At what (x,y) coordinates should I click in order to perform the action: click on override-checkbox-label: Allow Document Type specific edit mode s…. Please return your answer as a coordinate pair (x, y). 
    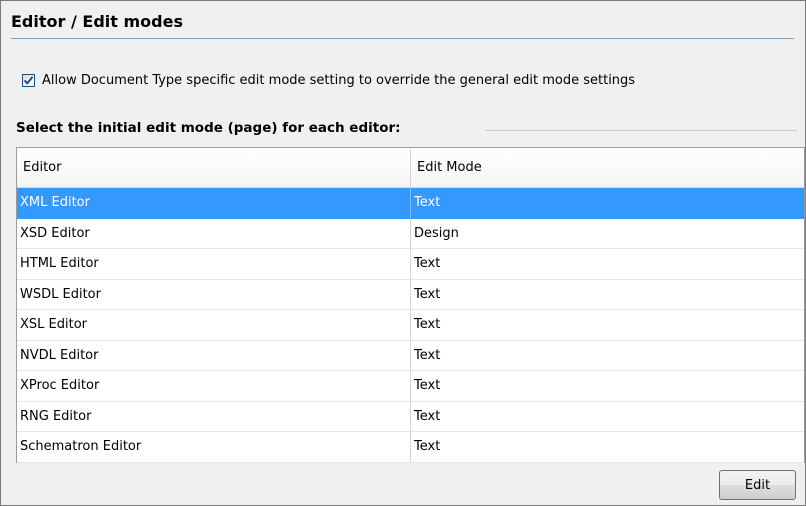
    Looking at the image, I should click on (338, 80).